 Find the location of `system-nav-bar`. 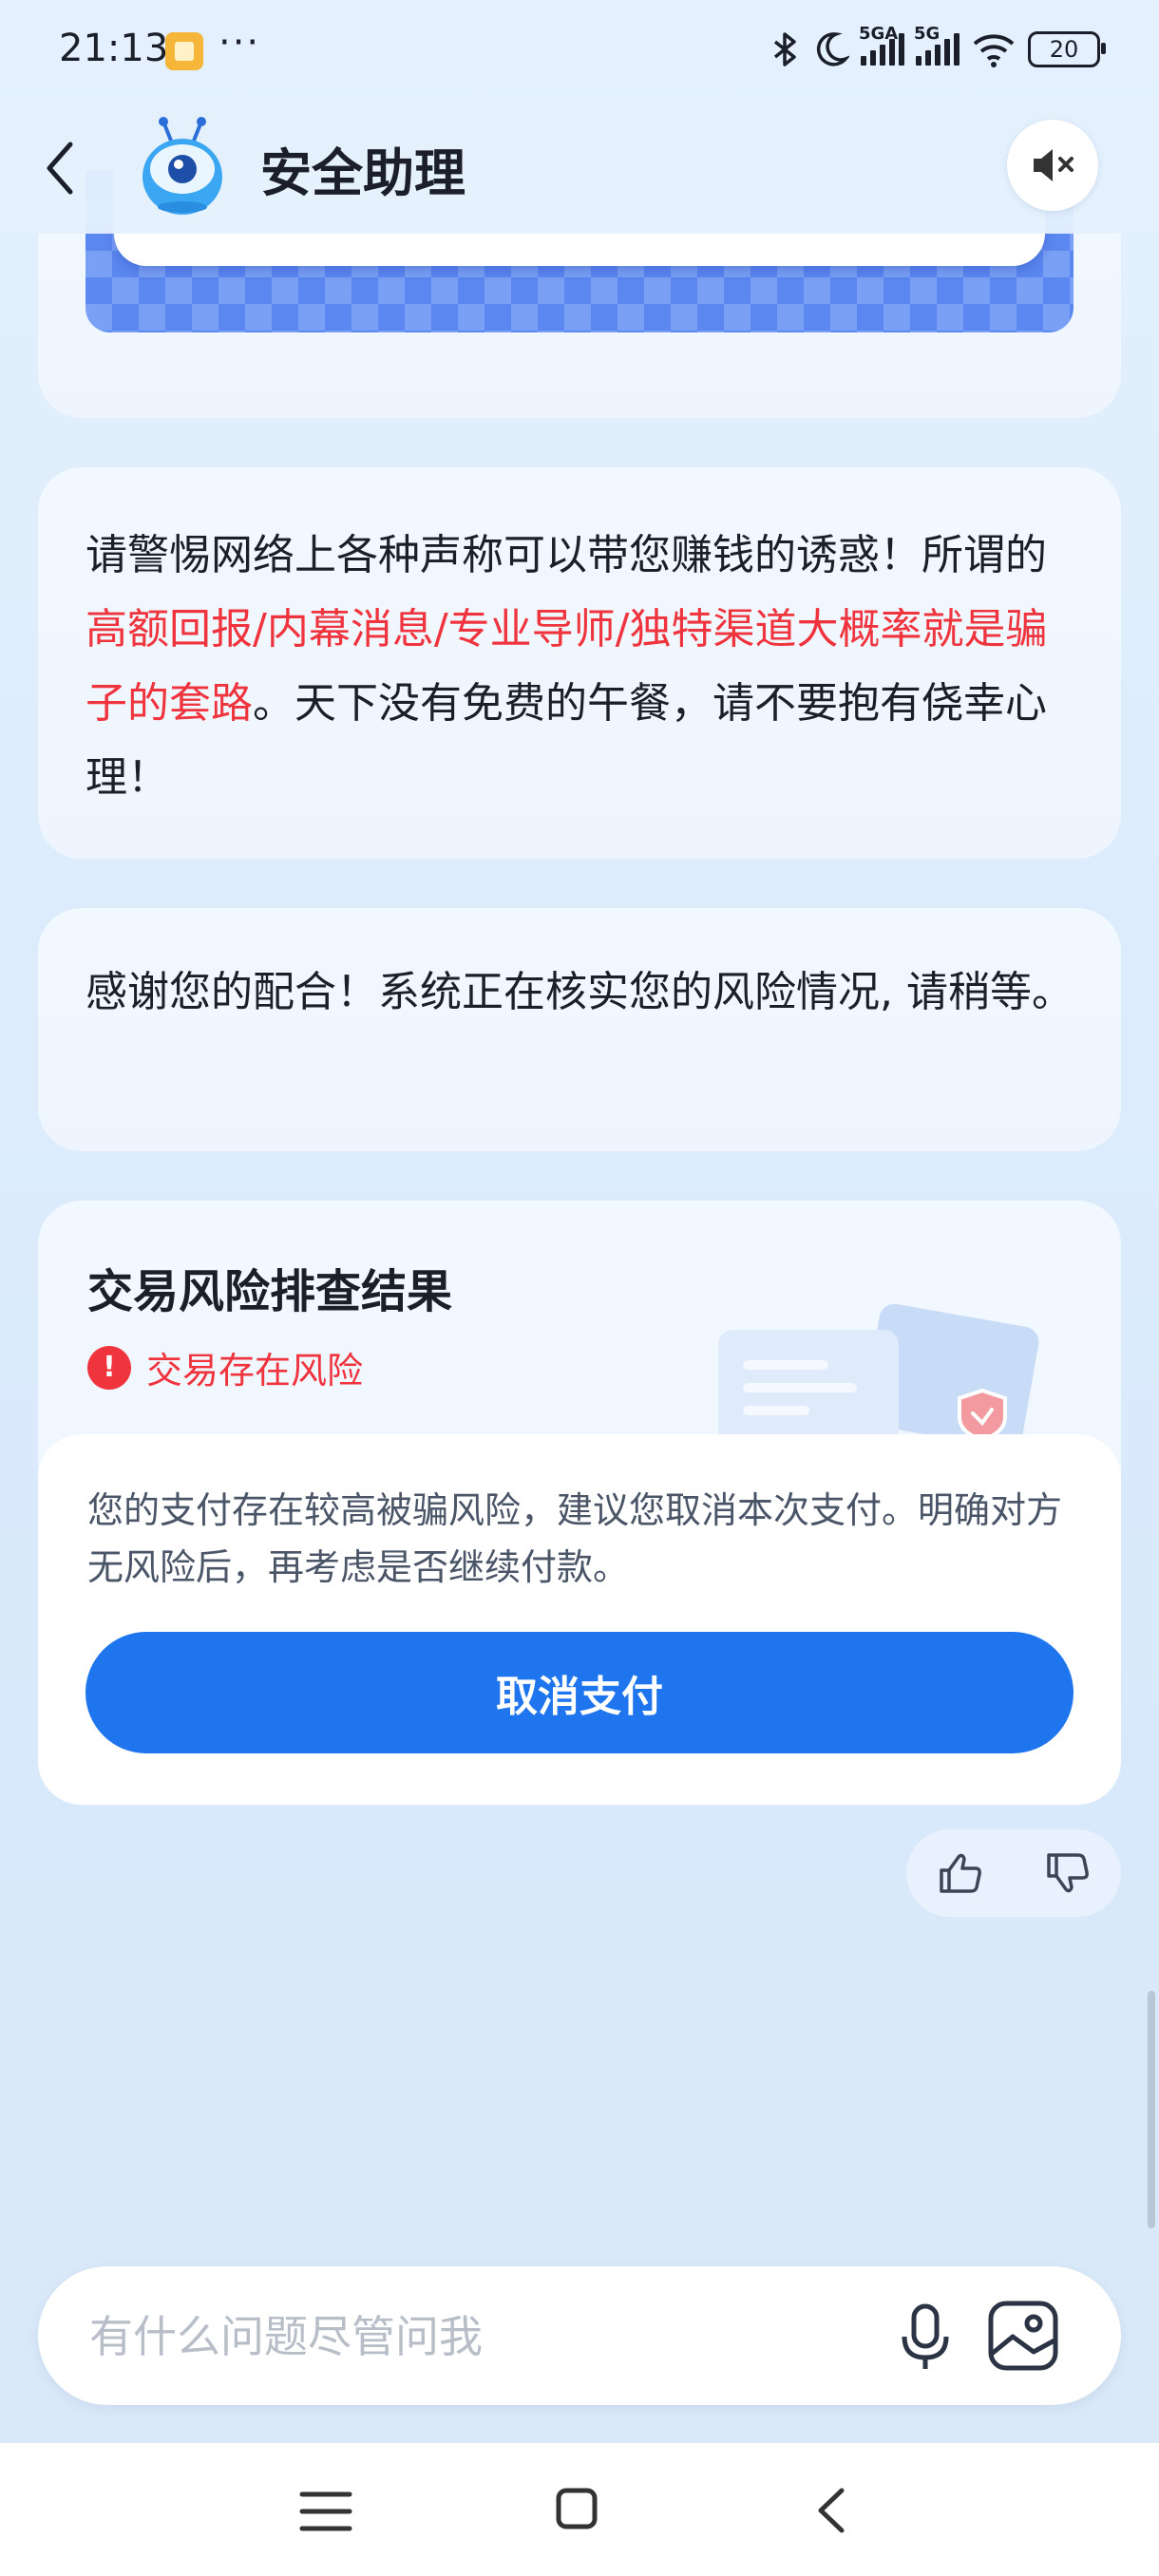

system-nav-bar is located at coordinates (579, 2509).